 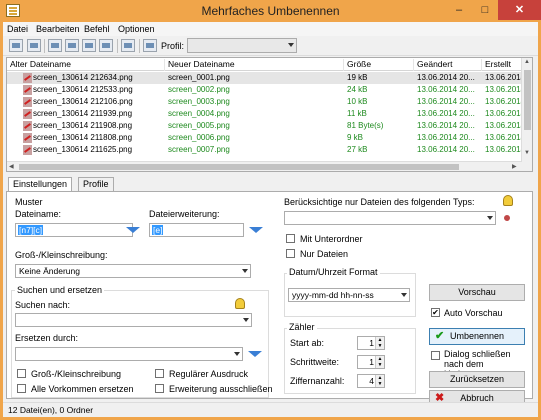 What do you see at coordinates (72, 45) in the screenshot?
I see `clear-icon` at bounding box center [72, 45].